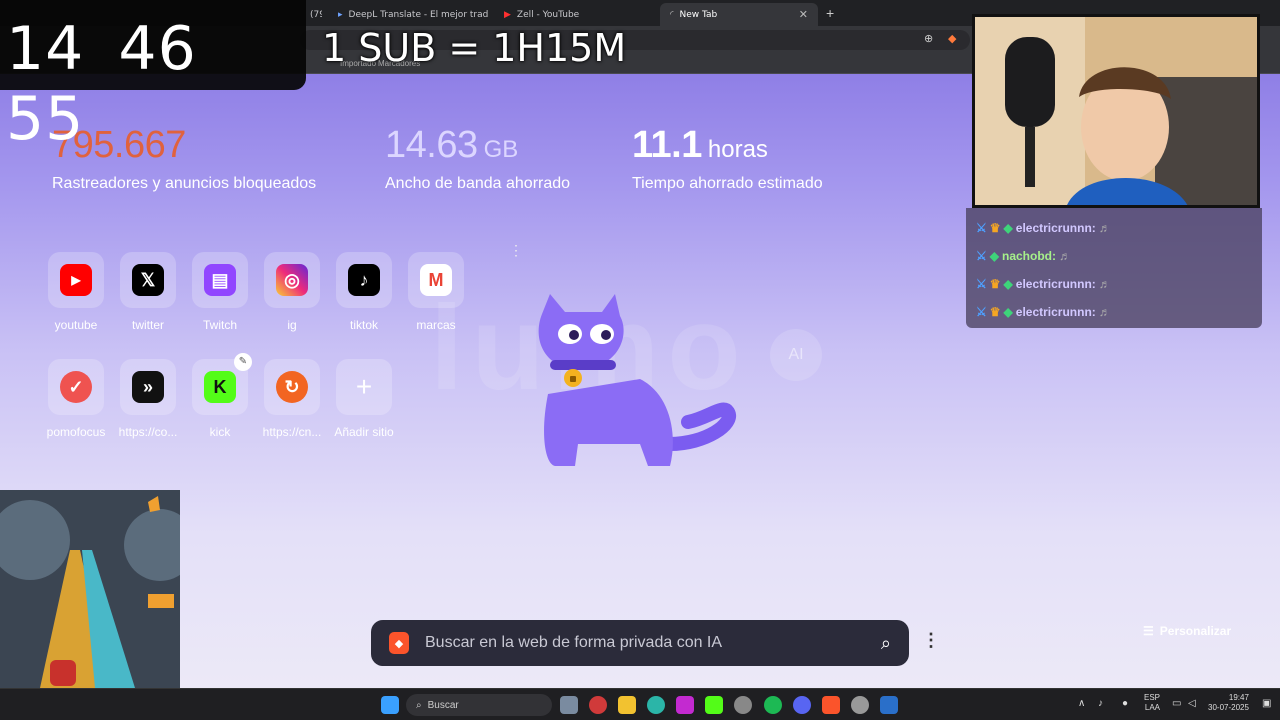  Describe the element at coordinates (399, 643) in the screenshot. I see `brave-logo-icon: ◆` at that location.